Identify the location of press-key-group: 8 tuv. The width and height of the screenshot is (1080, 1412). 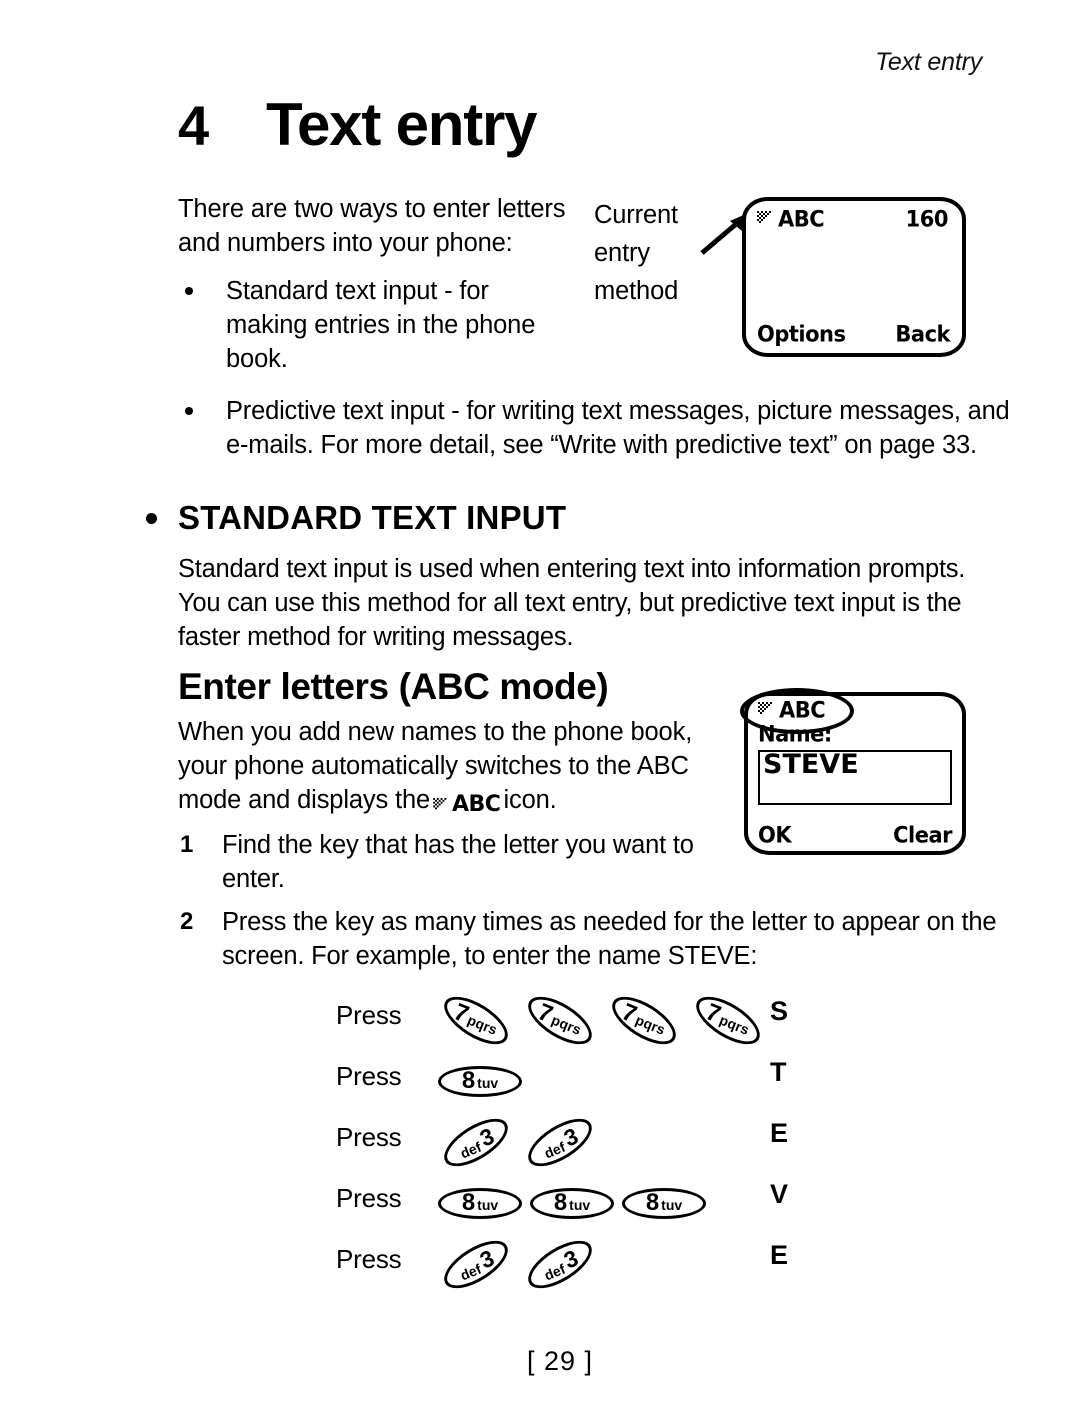
(480, 1080).